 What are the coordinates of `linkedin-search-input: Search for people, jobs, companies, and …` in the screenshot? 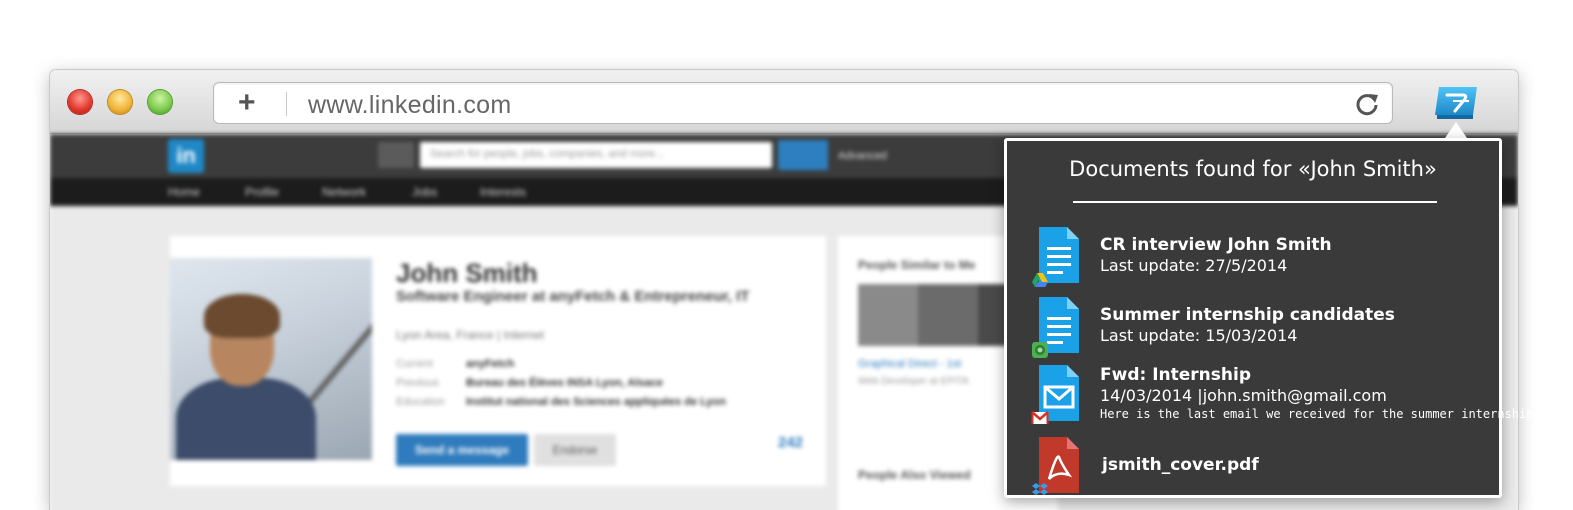 It's located at (596, 155).